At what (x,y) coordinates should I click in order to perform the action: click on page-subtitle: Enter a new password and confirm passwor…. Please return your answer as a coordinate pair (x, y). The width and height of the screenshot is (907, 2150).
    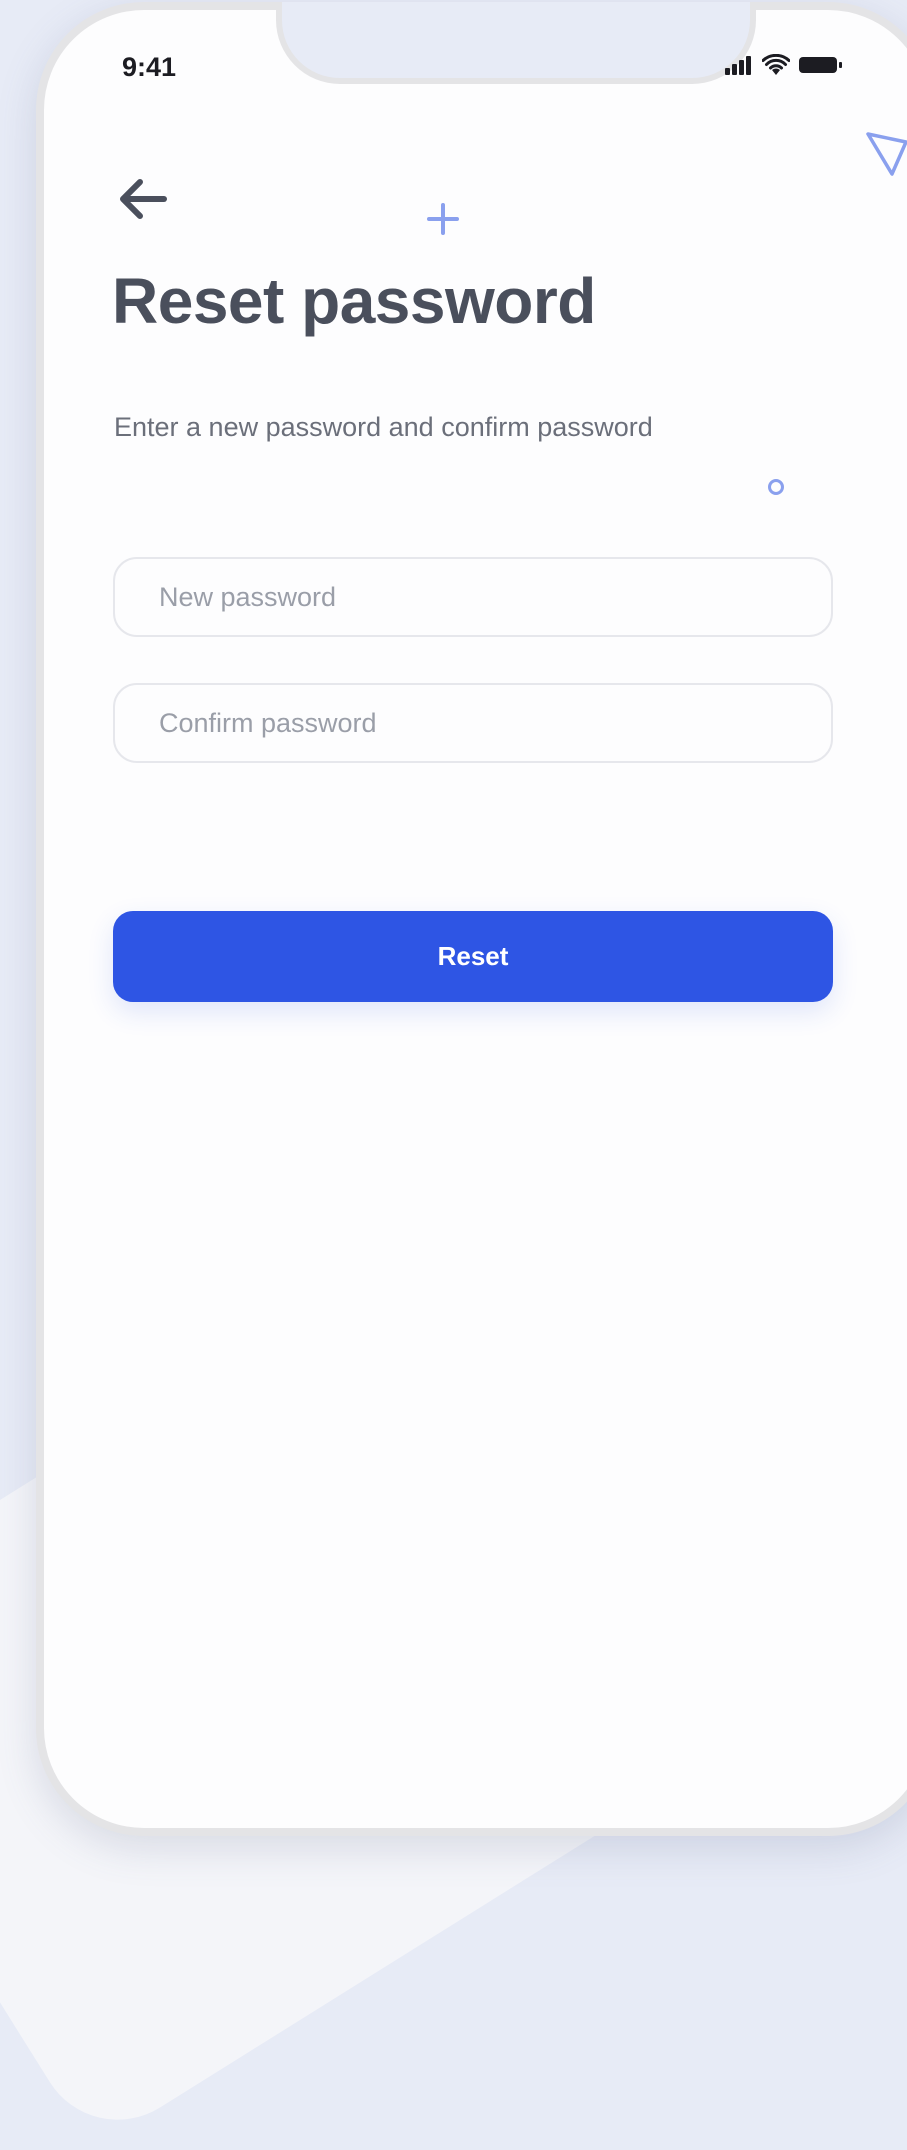
    Looking at the image, I should click on (383, 427).